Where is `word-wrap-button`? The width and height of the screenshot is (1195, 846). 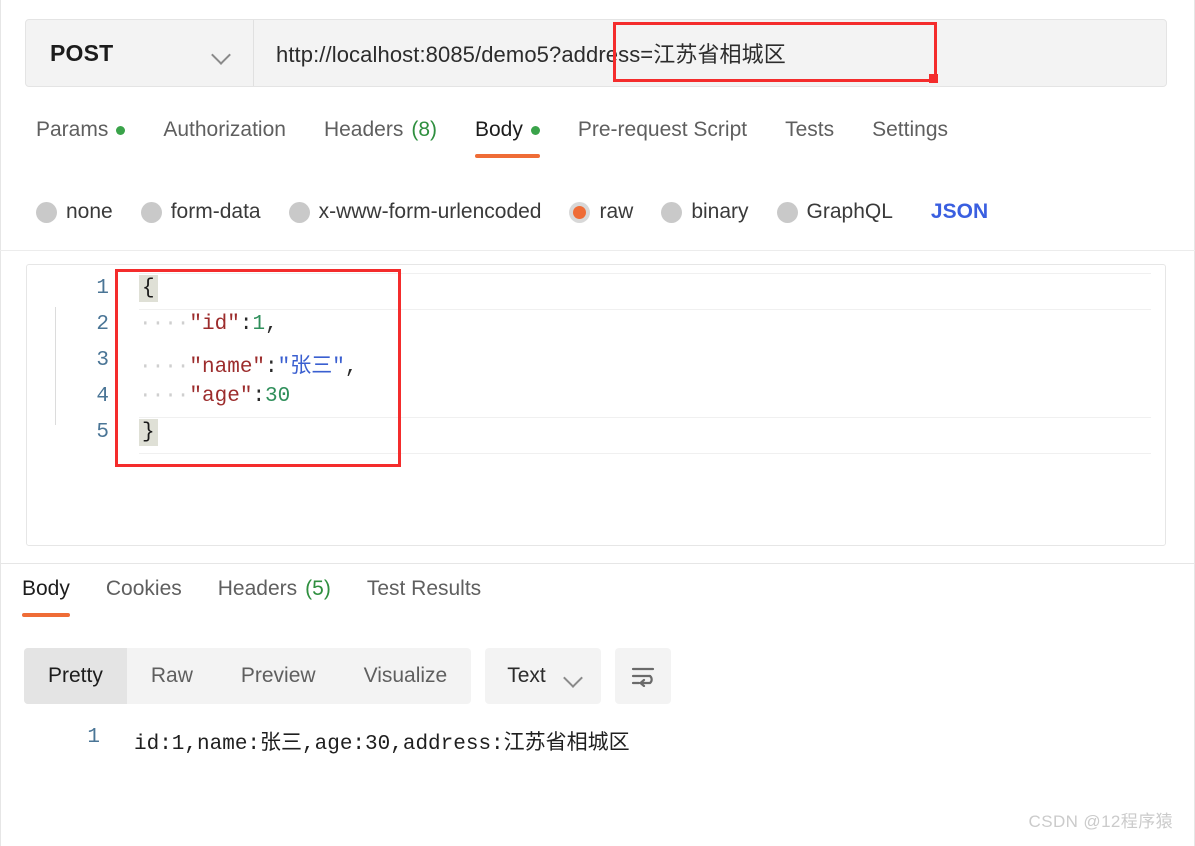
word-wrap-button is located at coordinates (642, 676).